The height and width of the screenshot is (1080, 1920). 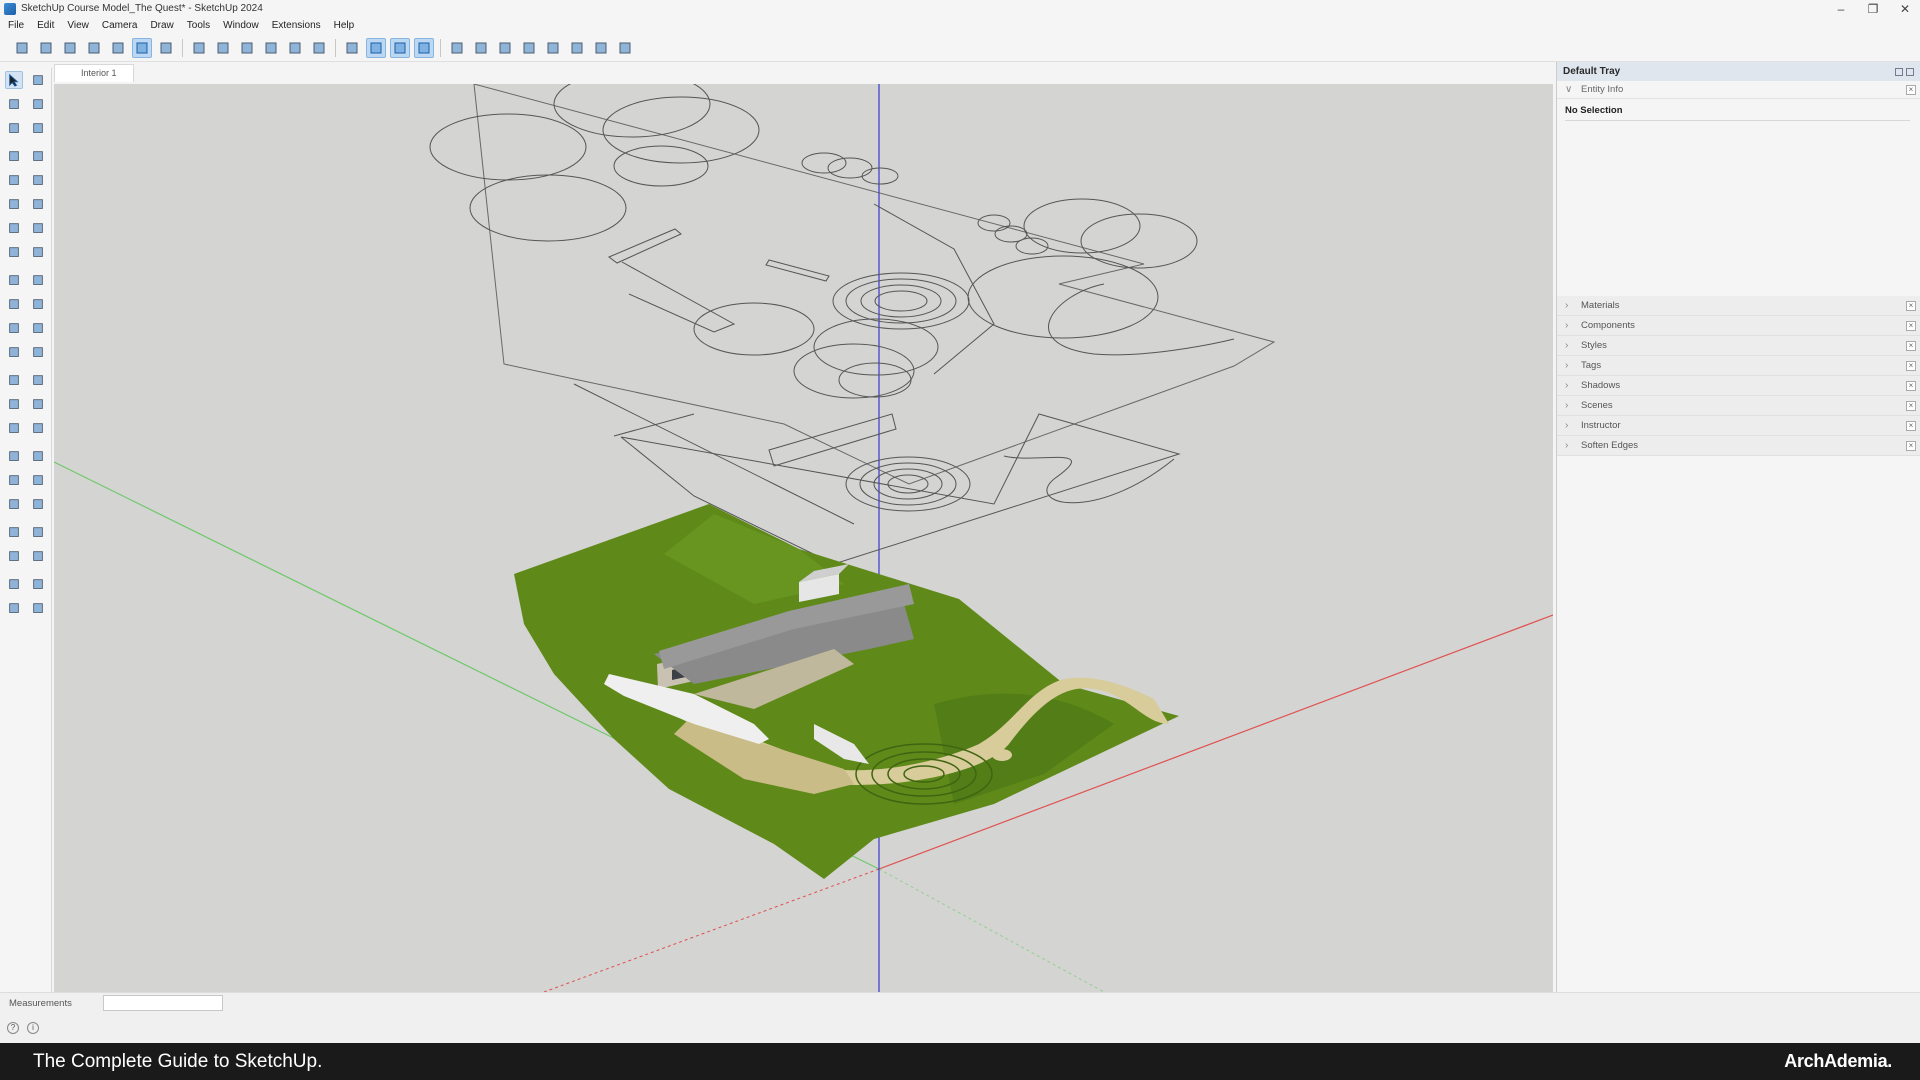 What do you see at coordinates (38, 532) in the screenshot?
I see `walk-icon` at bounding box center [38, 532].